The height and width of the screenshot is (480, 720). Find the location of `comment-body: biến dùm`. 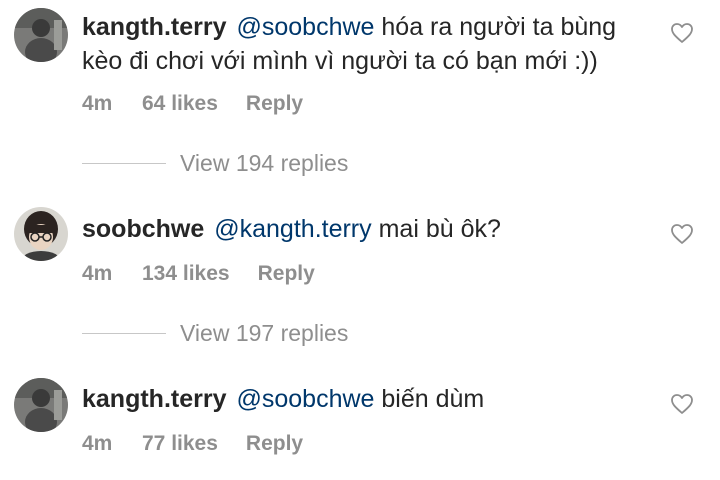

comment-body: biến dùm is located at coordinates (433, 399).